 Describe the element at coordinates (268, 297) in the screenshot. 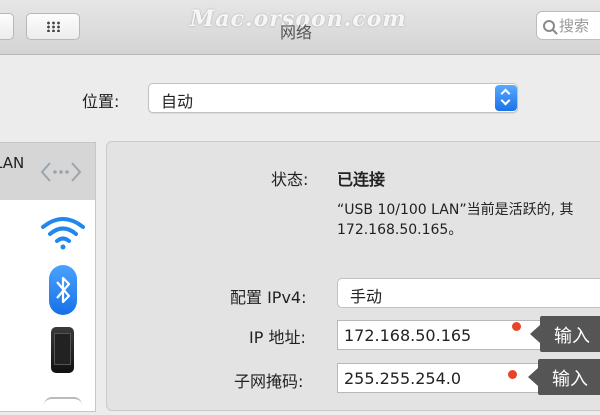

I see `configure-ipv4-label: 配置 IPv4:` at that location.